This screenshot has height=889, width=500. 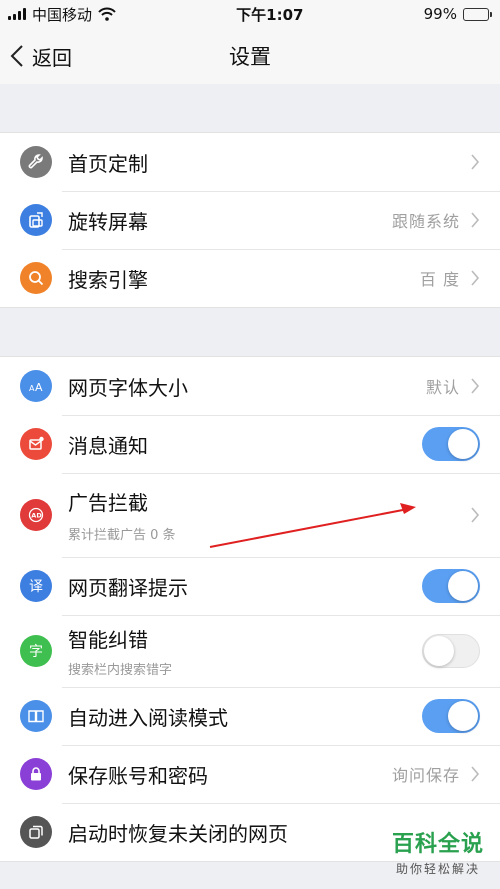 I want to click on watermark-subtitle: 助你轻松解决, so click(x=437, y=869).